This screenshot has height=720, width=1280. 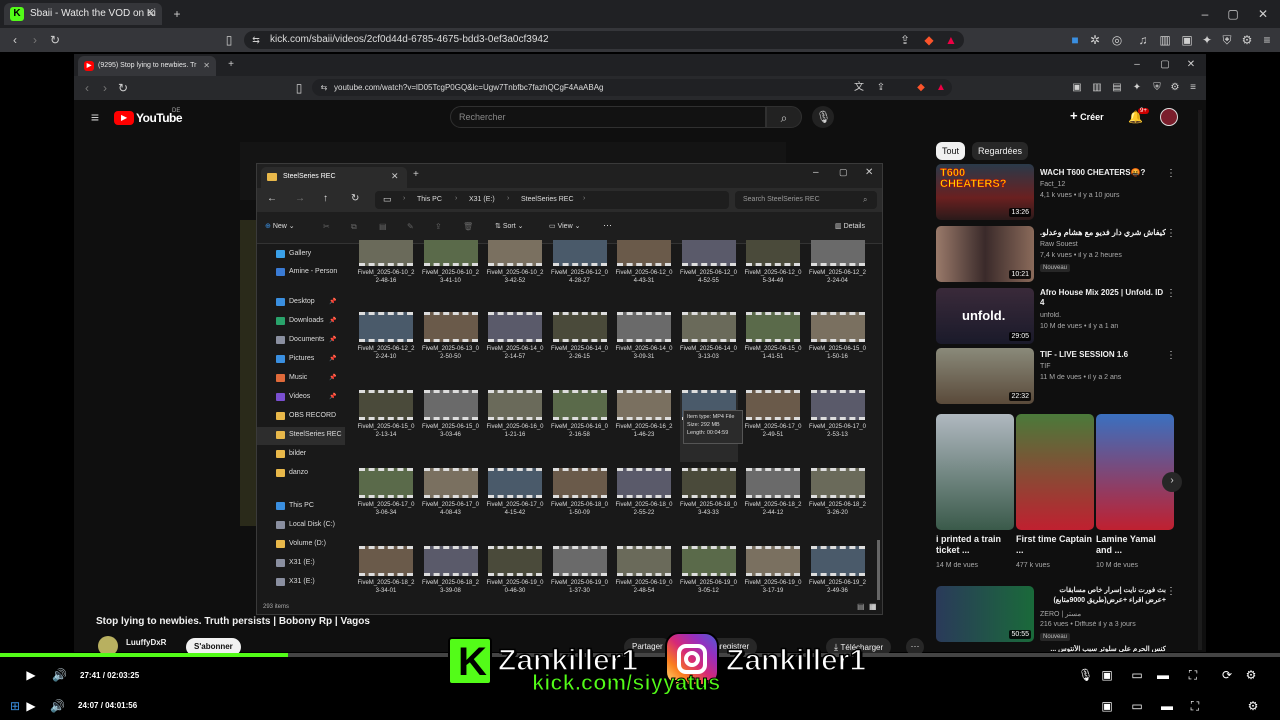 What do you see at coordinates (509, 226) in the screenshot?
I see `sort-button: ⇅ Sort ⌄` at bounding box center [509, 226].